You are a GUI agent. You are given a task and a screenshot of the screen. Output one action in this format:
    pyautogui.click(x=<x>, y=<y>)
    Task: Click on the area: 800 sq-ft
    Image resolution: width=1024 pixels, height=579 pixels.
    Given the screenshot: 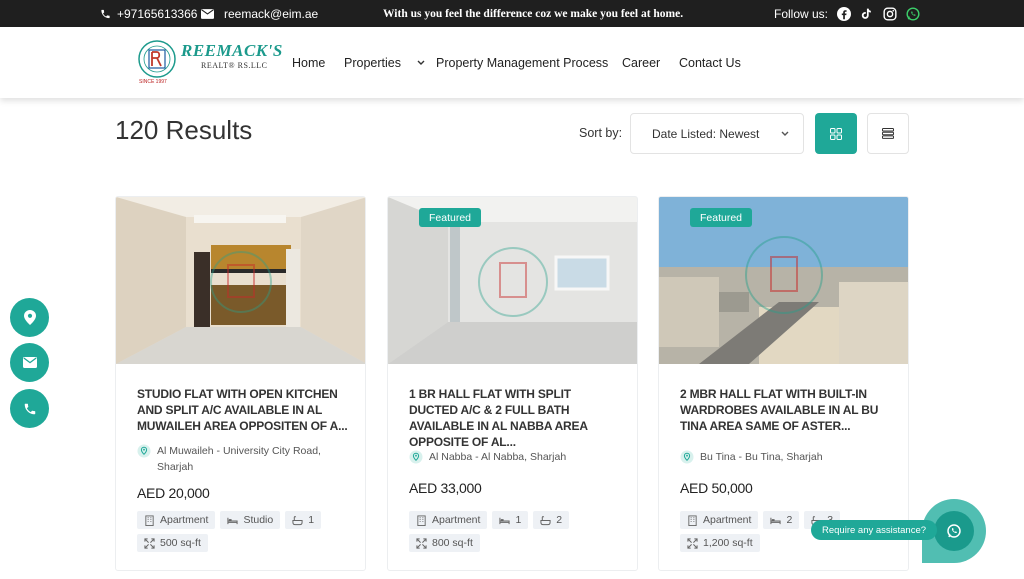 What is the action you would take?
    pyautogui.click(x=452, y=543)
    